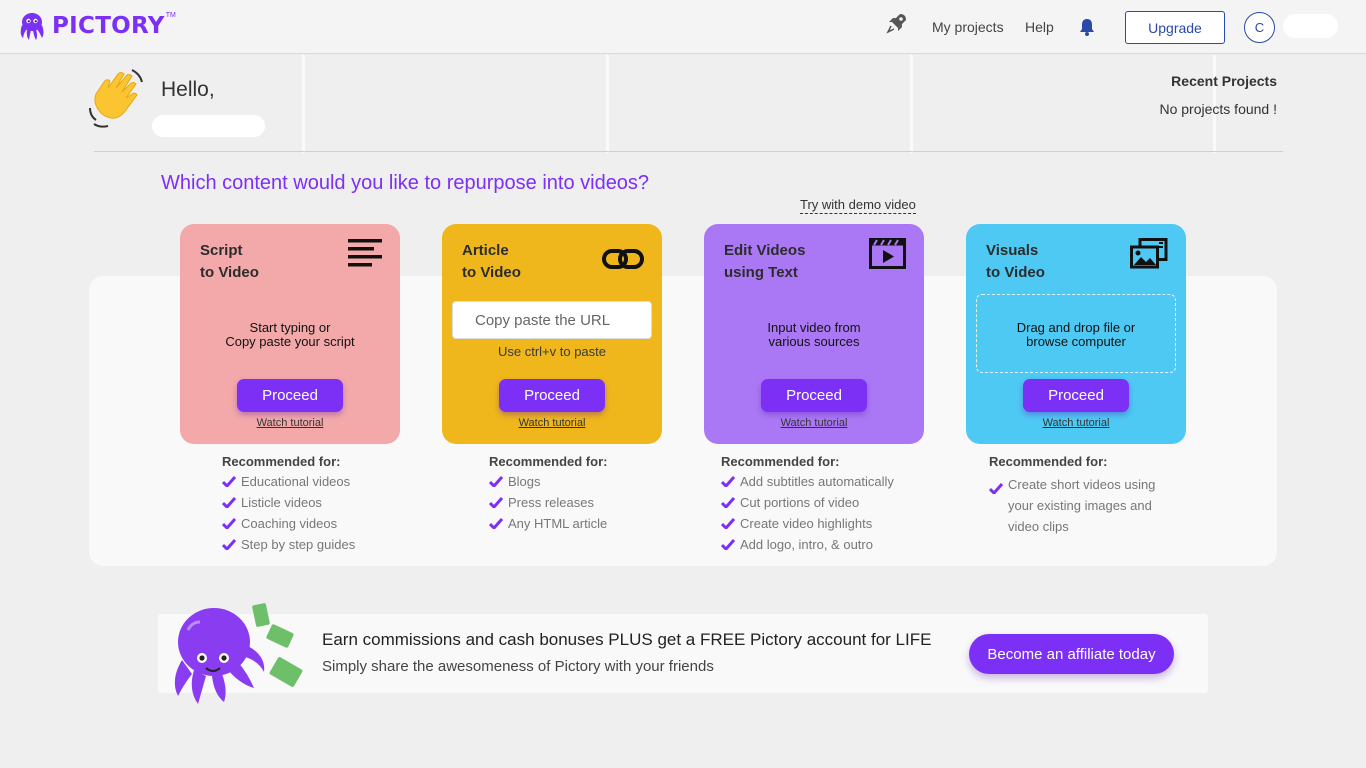 The image size is (1366, 768). What do you see at coordinates (1012, 250) in the screenshot?
I see `card-title-line: Visuals` at bounding box center [1012, 250].